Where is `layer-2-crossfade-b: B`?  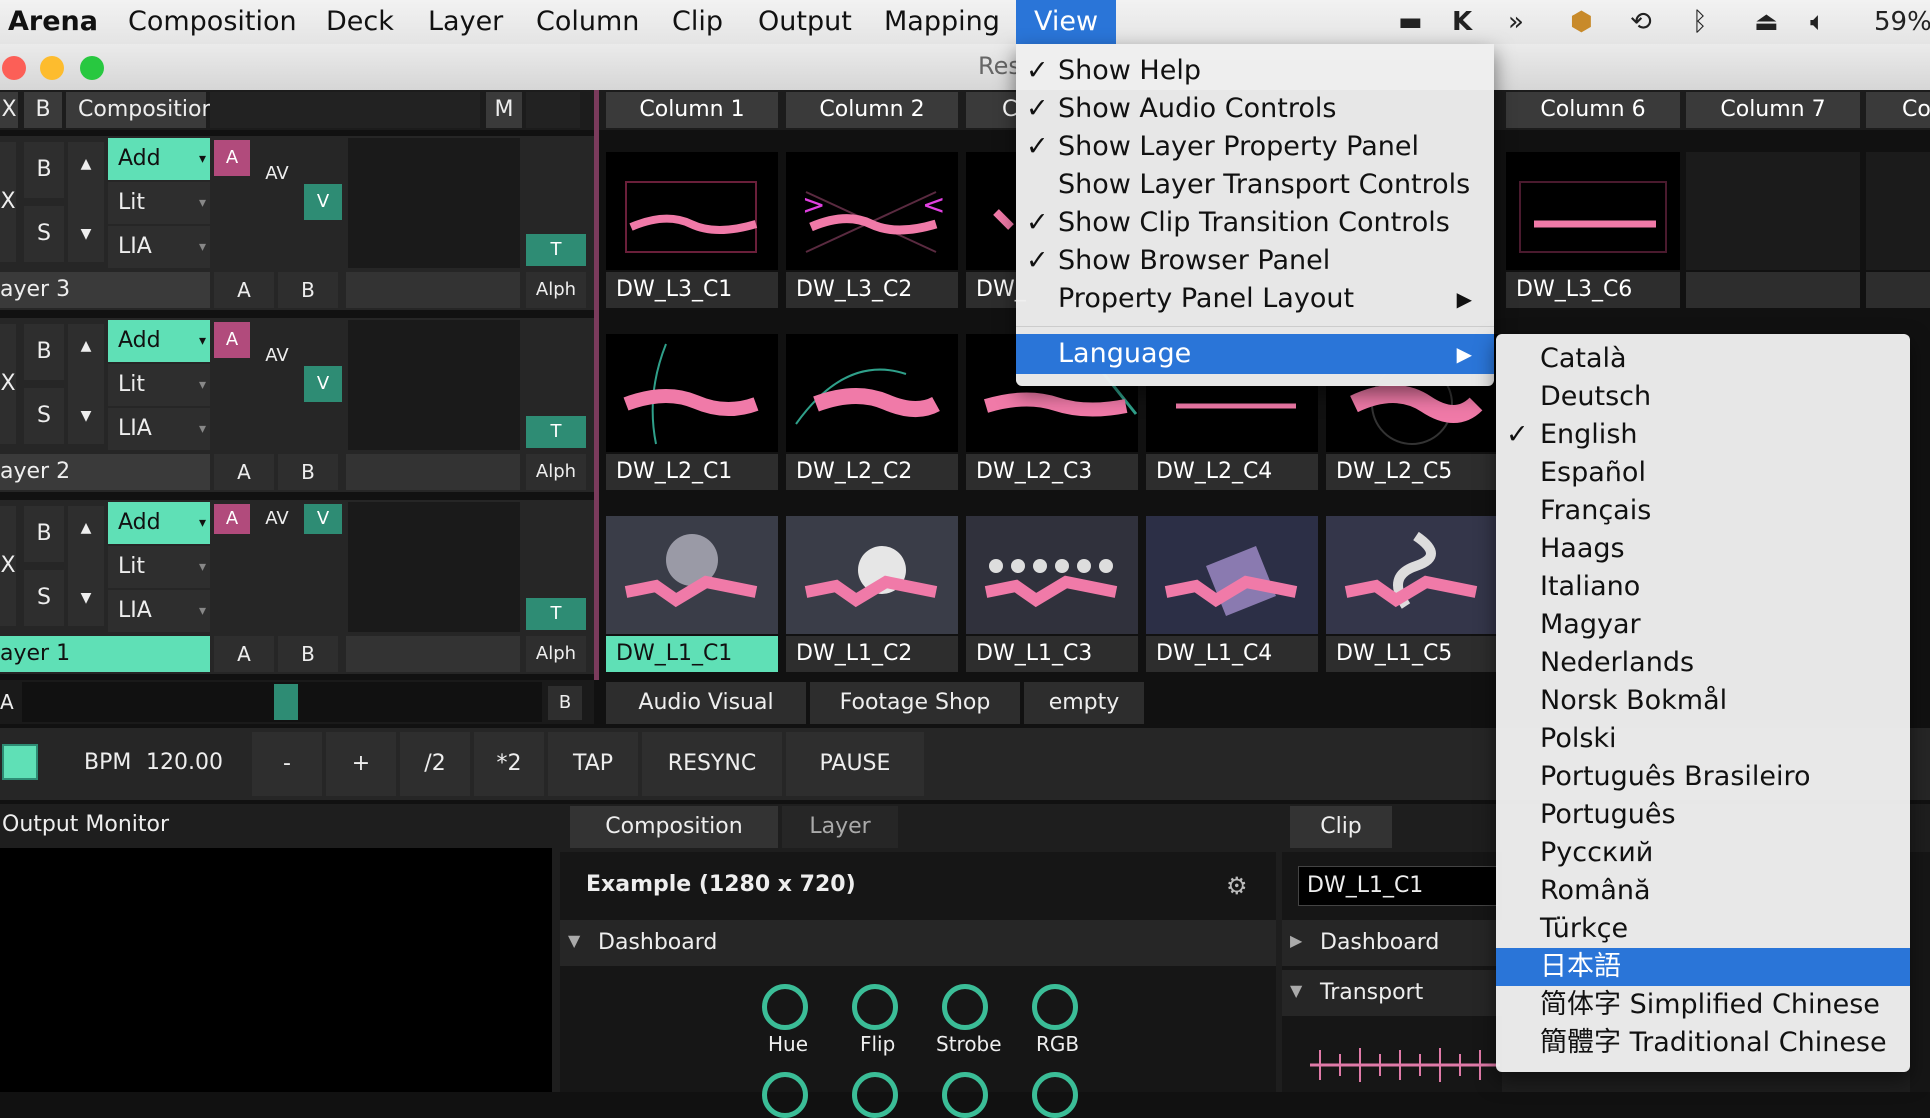
layer-2-crossfade-b: B is located at coordinates (308, 472).